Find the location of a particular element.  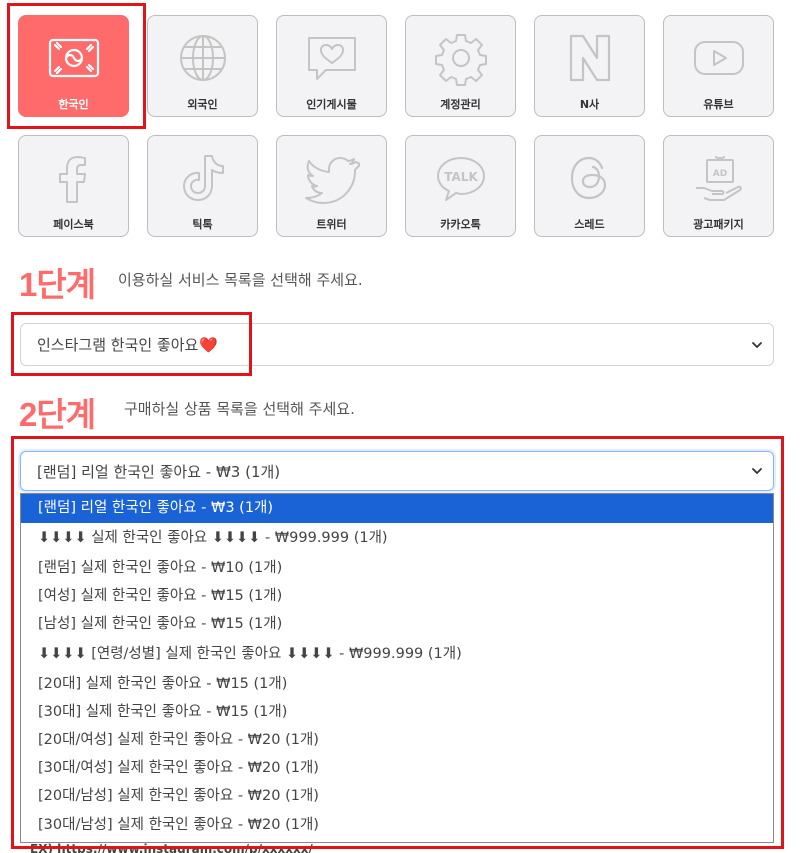

product-option: [20대] 실제 한국인 좋아요 - ₩15 (1개) is located at coordinates (397, 684).